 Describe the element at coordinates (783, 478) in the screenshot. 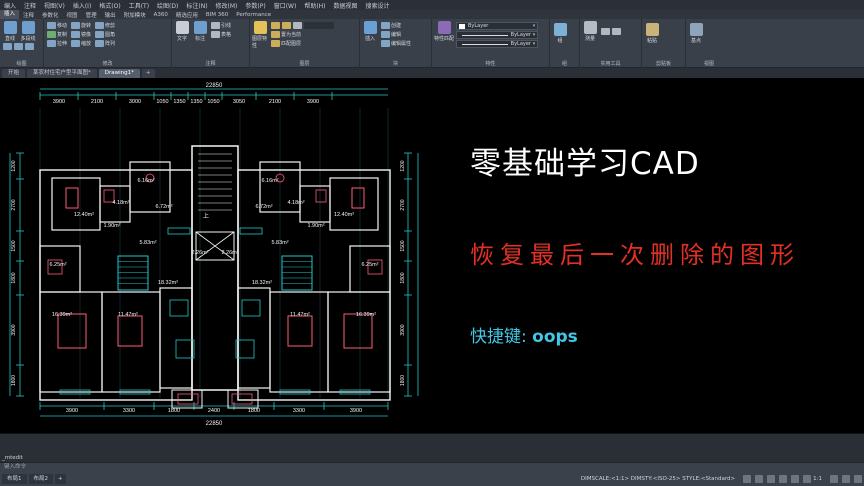

I see `polar-toggle-icon` at that location.